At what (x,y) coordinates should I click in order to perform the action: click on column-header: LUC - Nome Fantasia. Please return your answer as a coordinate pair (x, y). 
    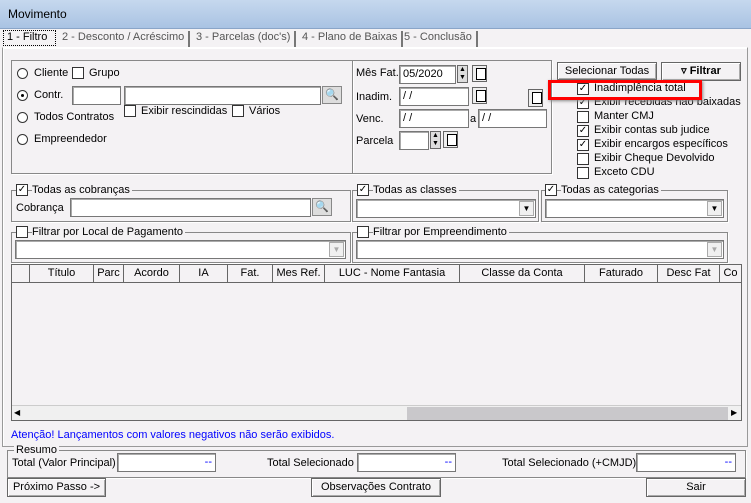
    Looking at the image, I should click on (392, 273).